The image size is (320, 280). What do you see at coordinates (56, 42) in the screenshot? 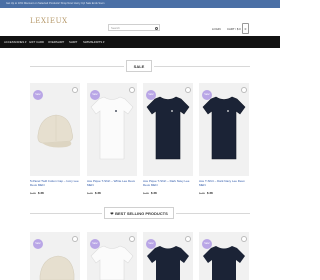
I see `nav-item-overshirt: OVERSHIRT` at bounding box center [56, 42].